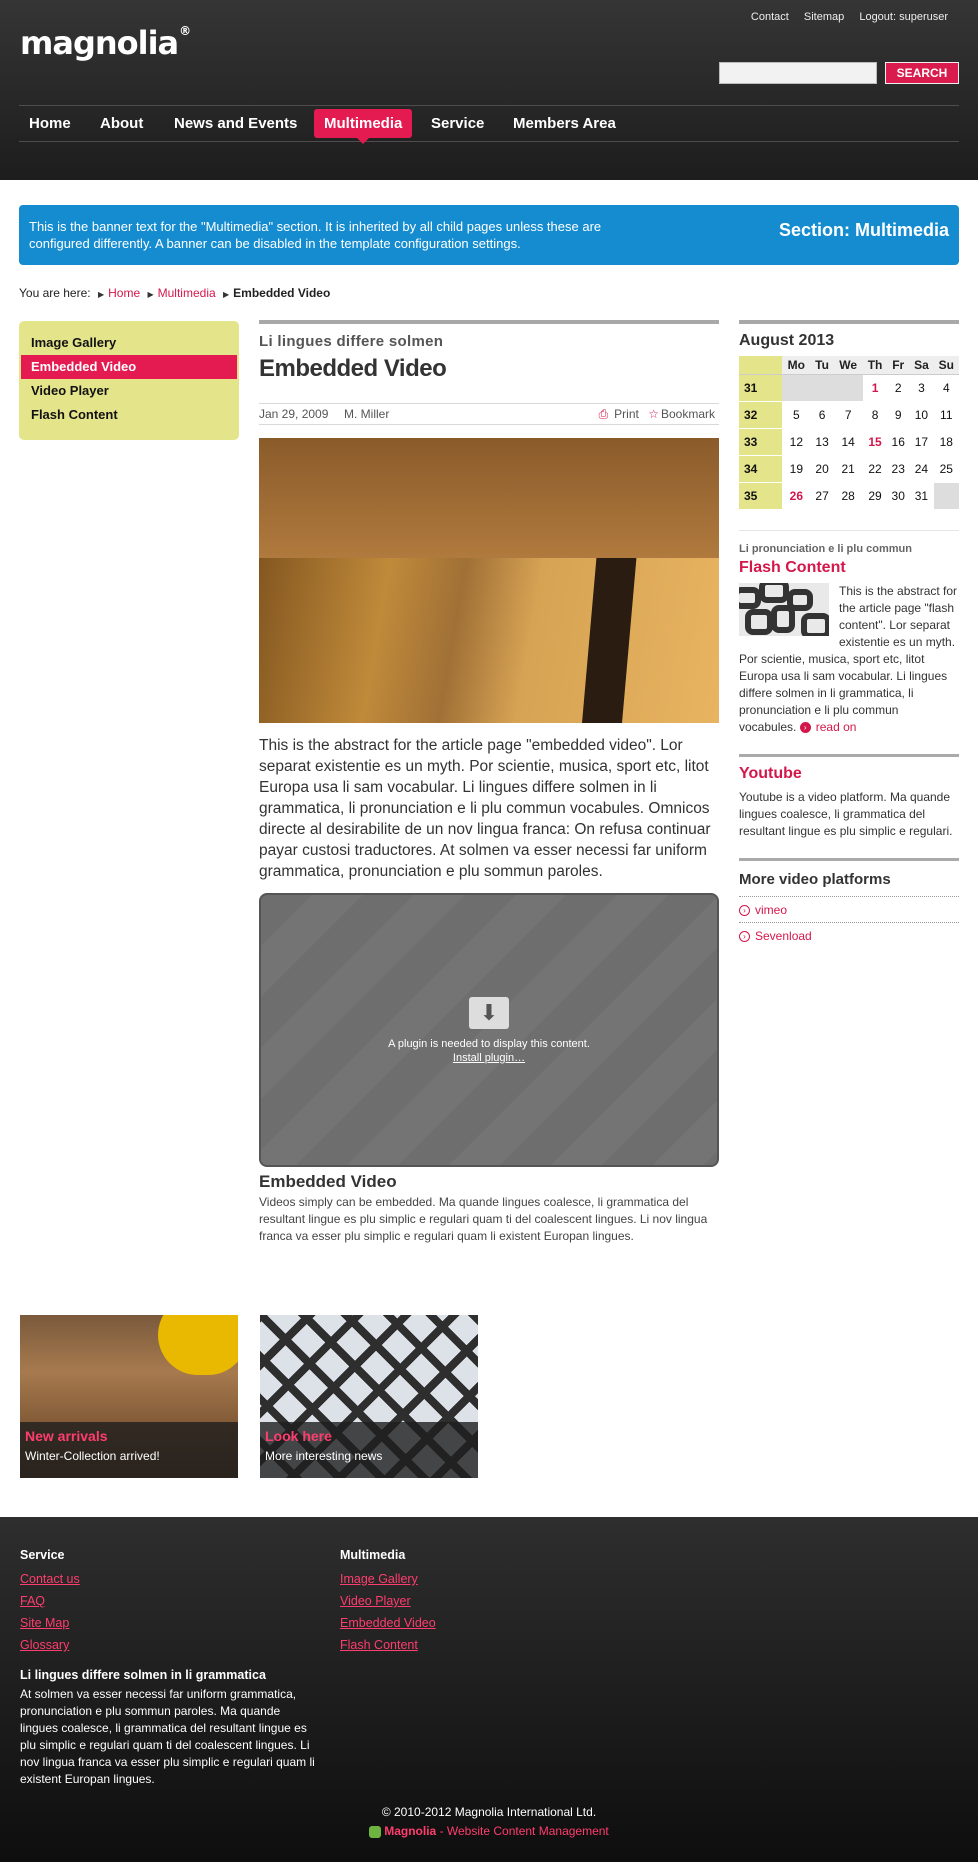  What do you see at coordinates (388, 1623) in the screenshot?
I see `footer-link-embedded-video: Embedded Video` at bounding box center [388, 1623].